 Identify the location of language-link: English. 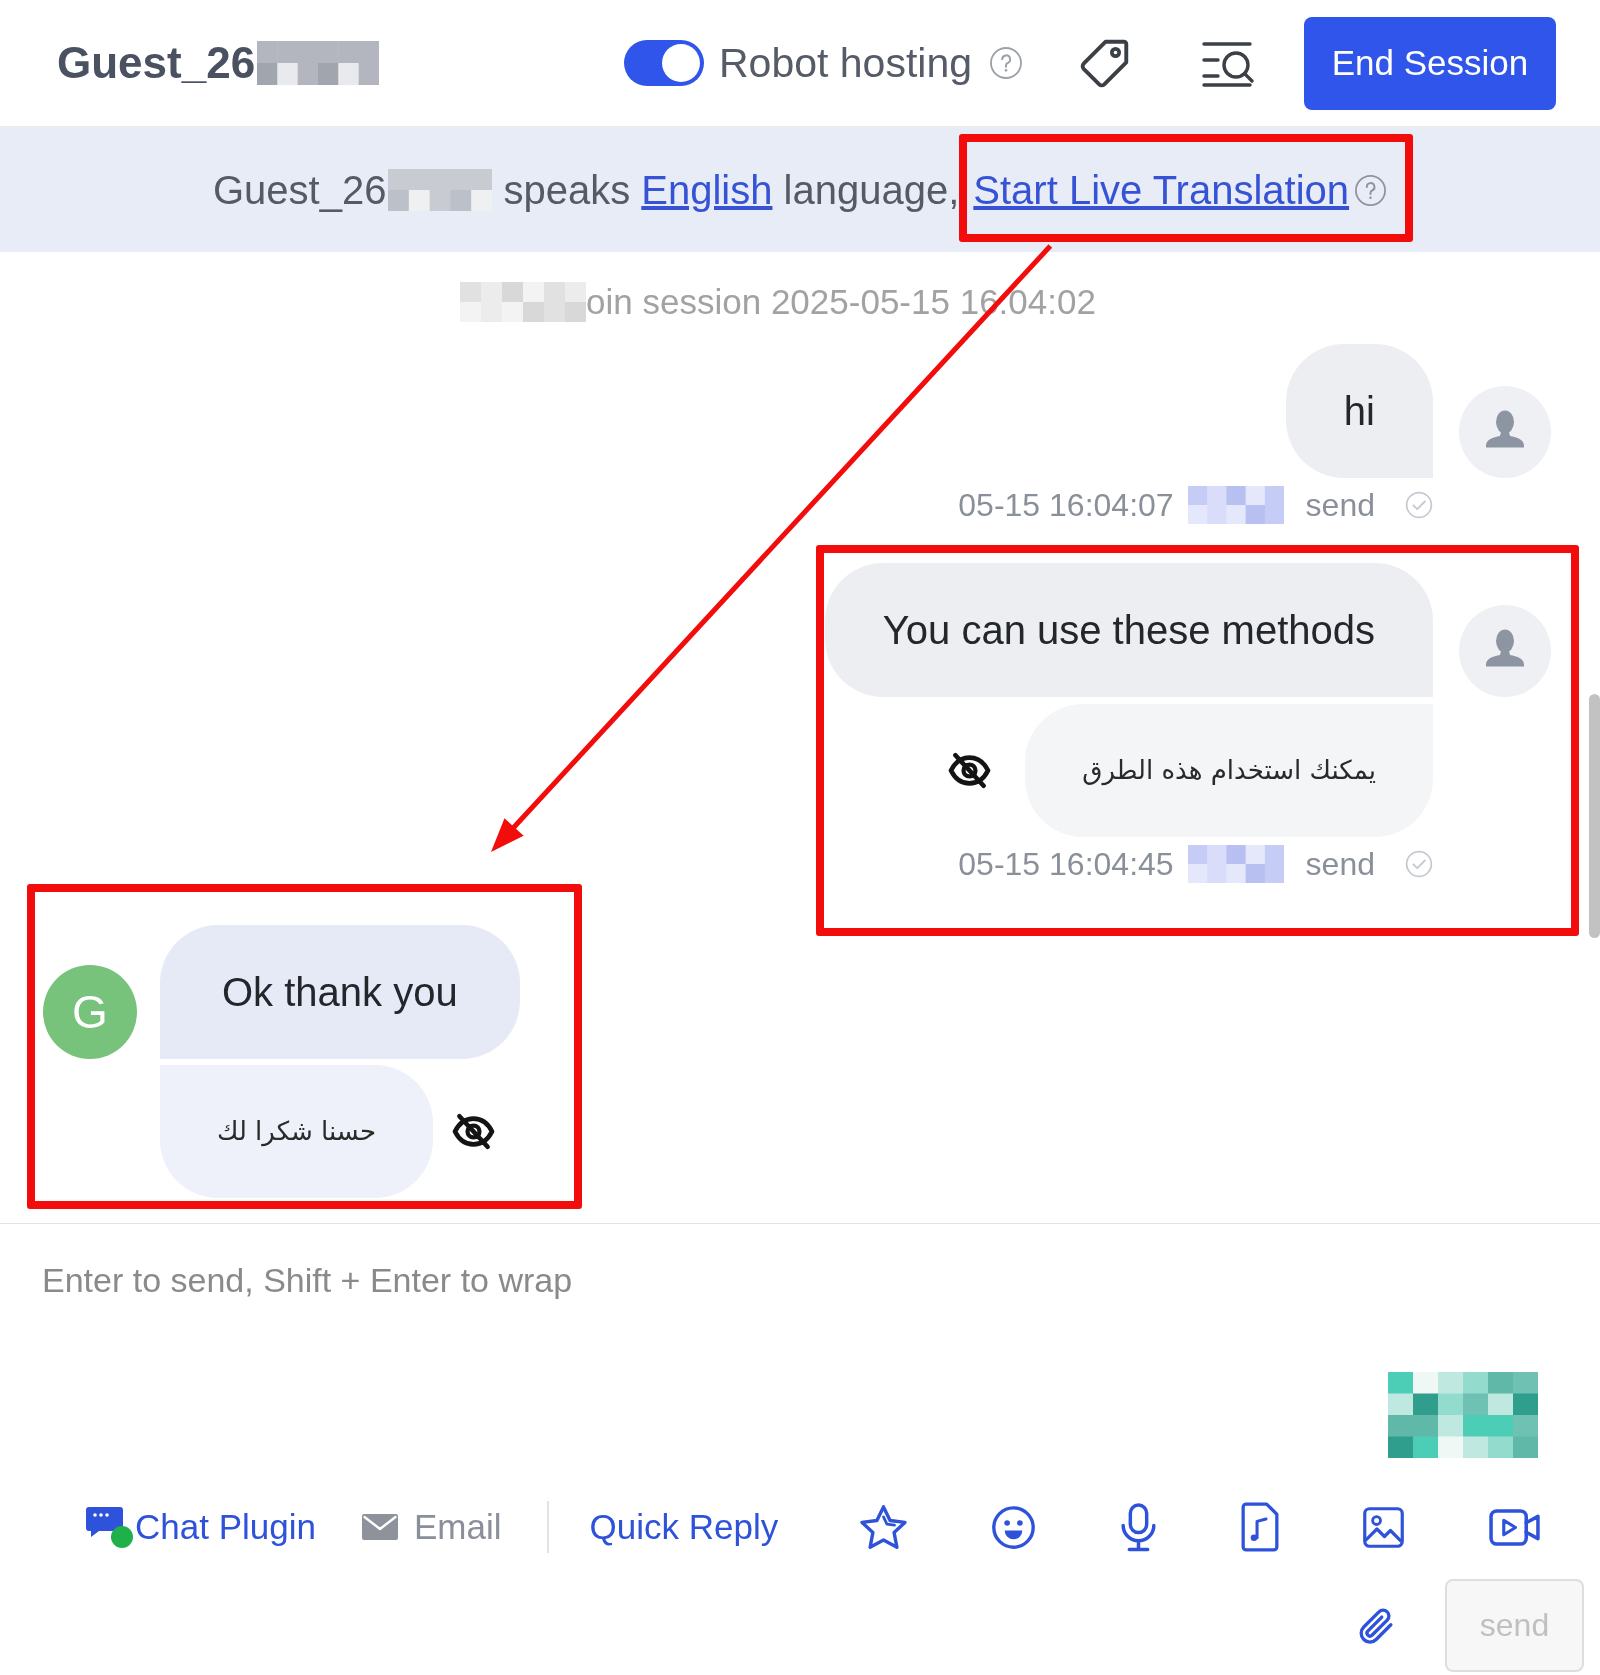
(707, 189).